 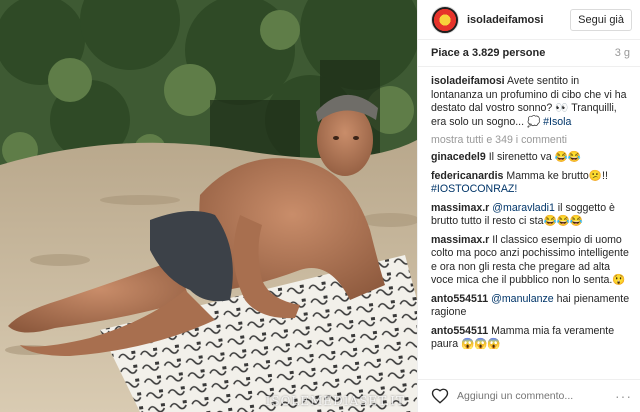 What do you see at coordinates (445, 19) in the screenshot?
I see `avatar` at bounding box center [445, 19].